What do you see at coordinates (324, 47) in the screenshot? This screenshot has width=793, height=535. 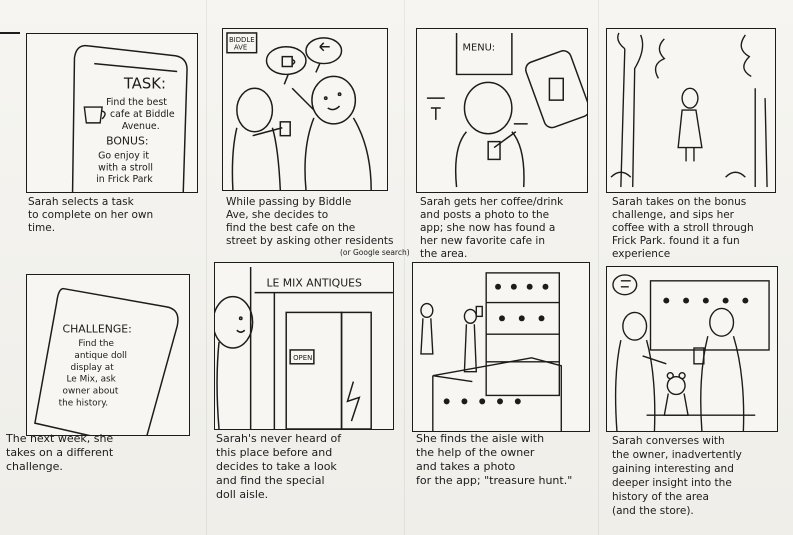 I see `arrow-icon` at bounding box center [324, 47].